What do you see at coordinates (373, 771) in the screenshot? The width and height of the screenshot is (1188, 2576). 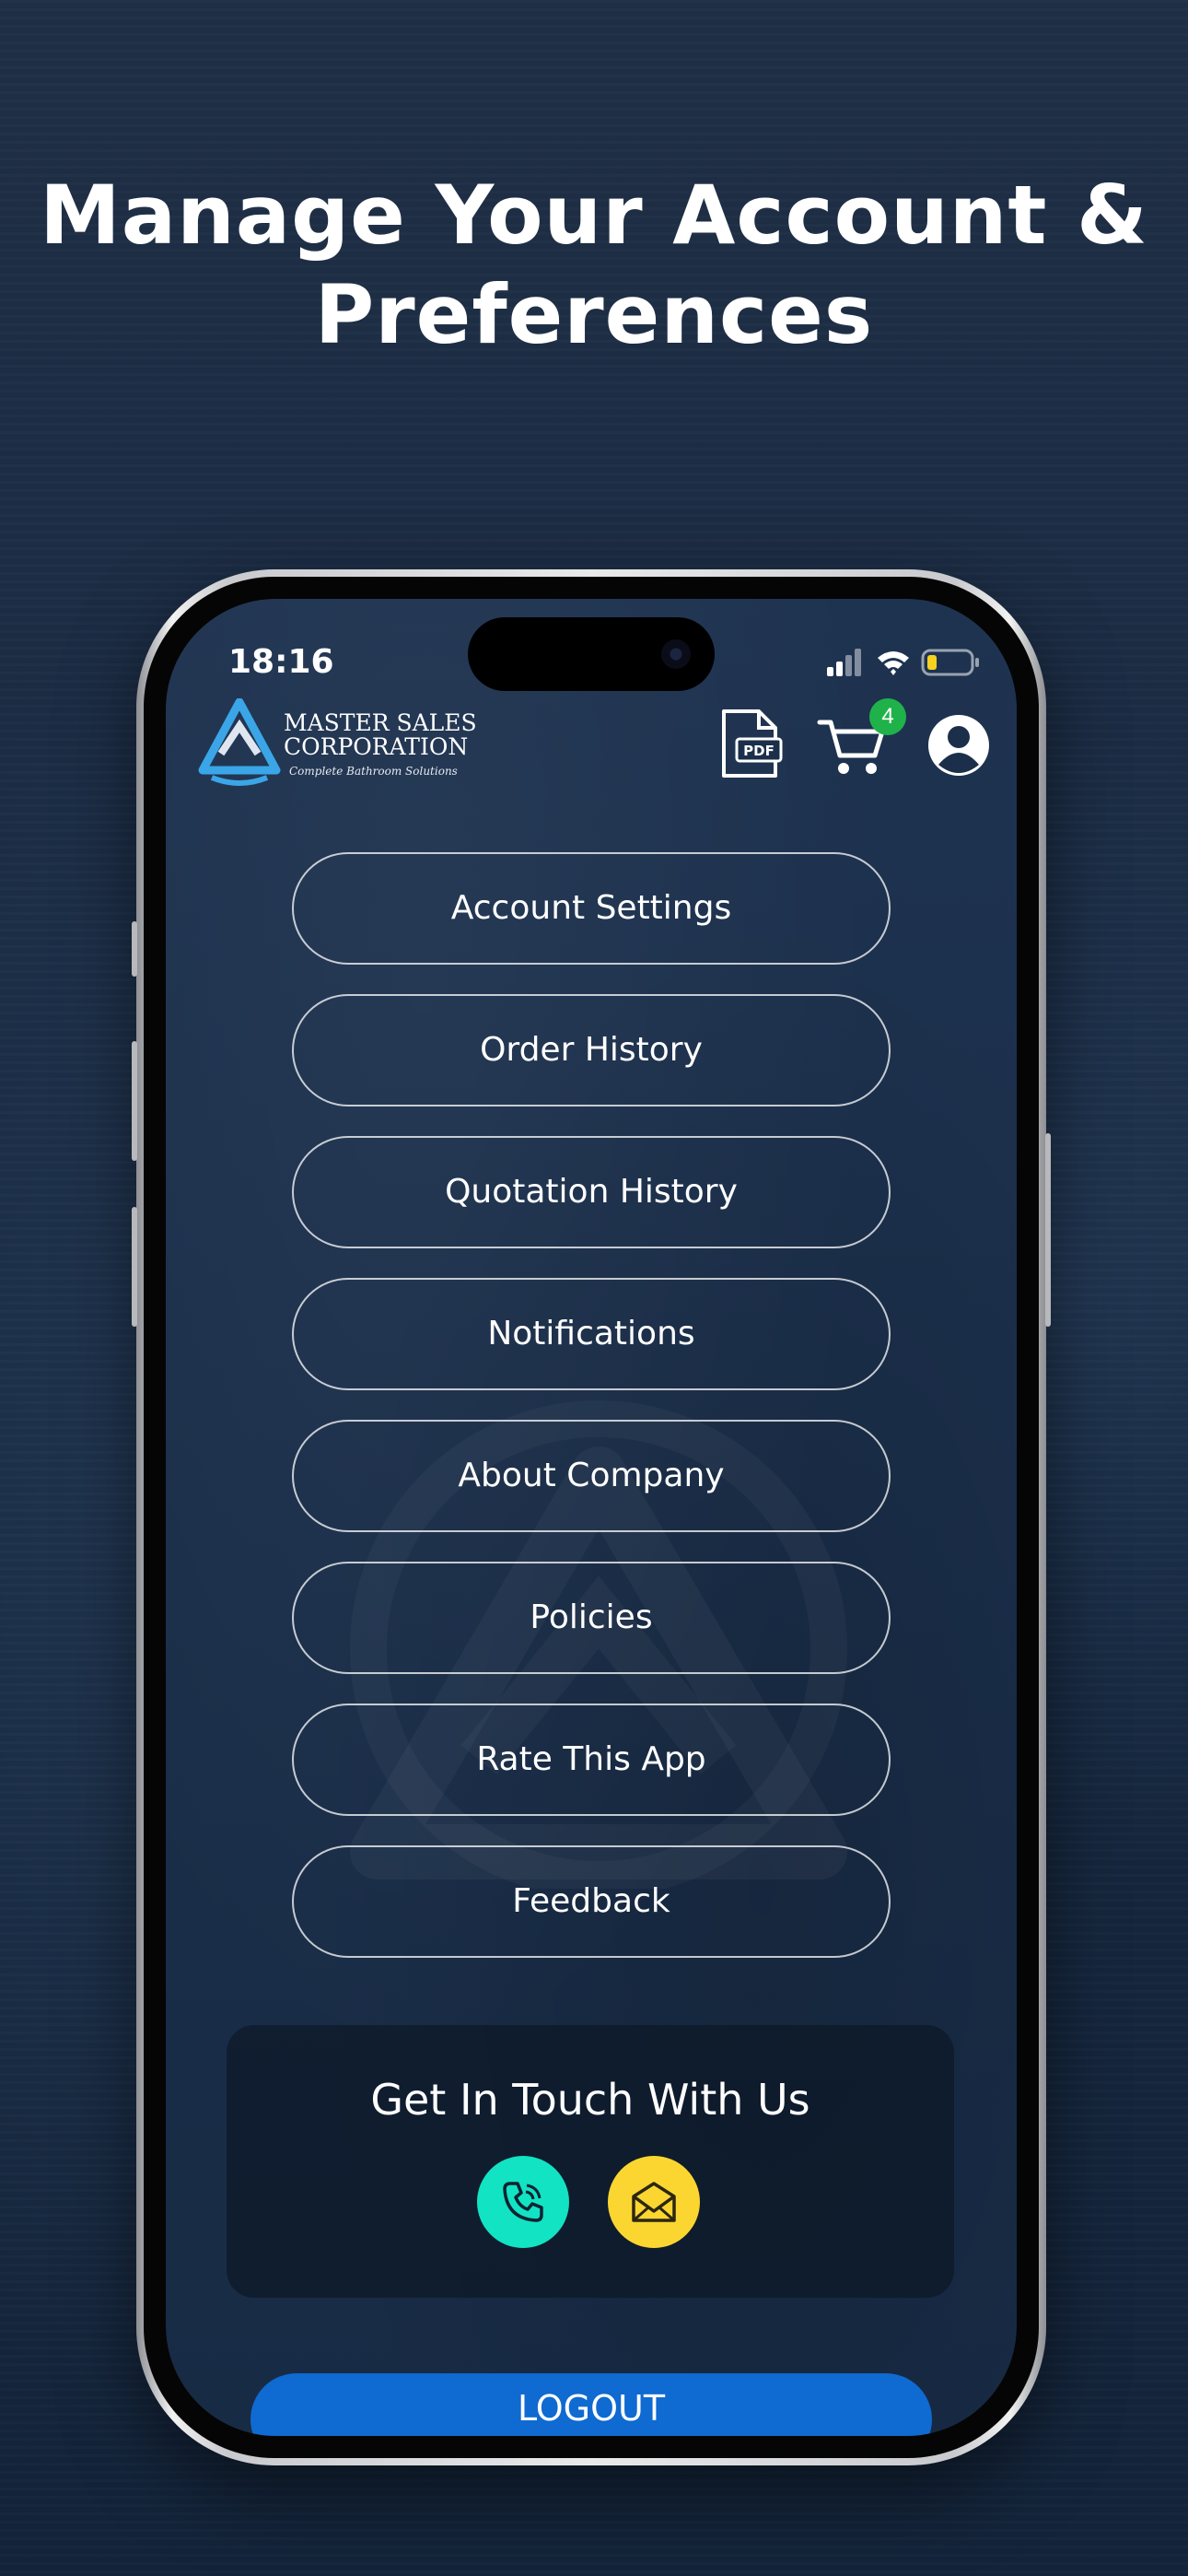 I see `logo-tagline: Complete Bathroom Solutions` at bounding box center [373, 771].